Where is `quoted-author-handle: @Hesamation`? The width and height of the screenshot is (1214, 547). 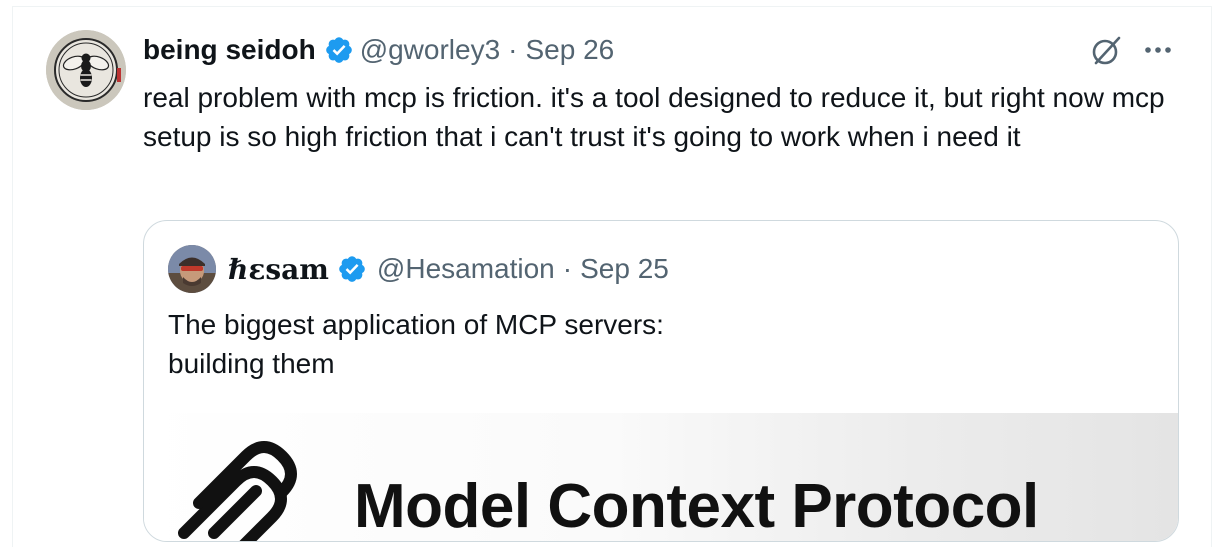 quoted-author-handle: @Hesamation is located at coordinates (466, 269).